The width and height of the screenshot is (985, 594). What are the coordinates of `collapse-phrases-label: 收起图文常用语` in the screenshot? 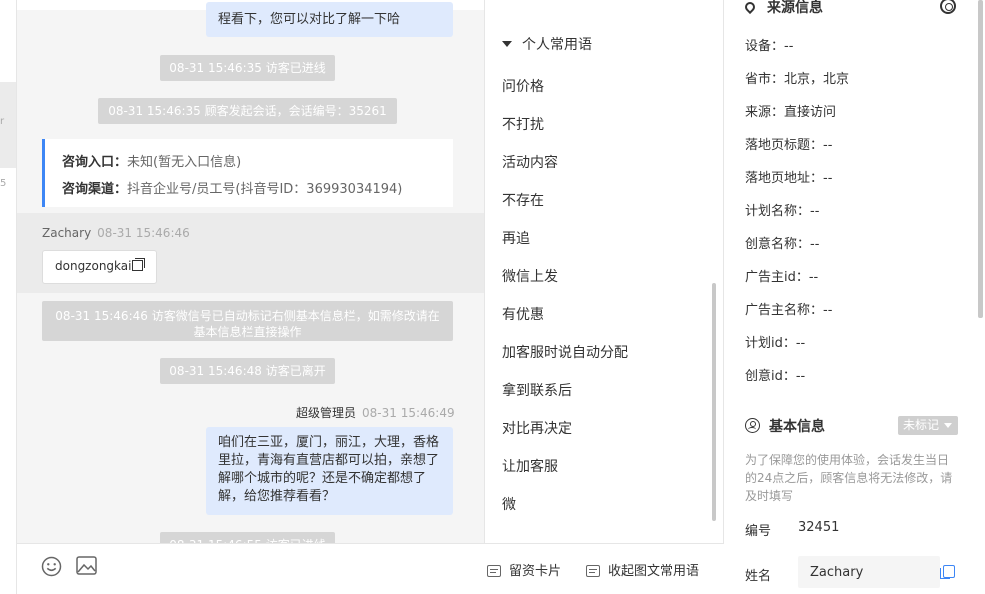 It's located at (654, 571).